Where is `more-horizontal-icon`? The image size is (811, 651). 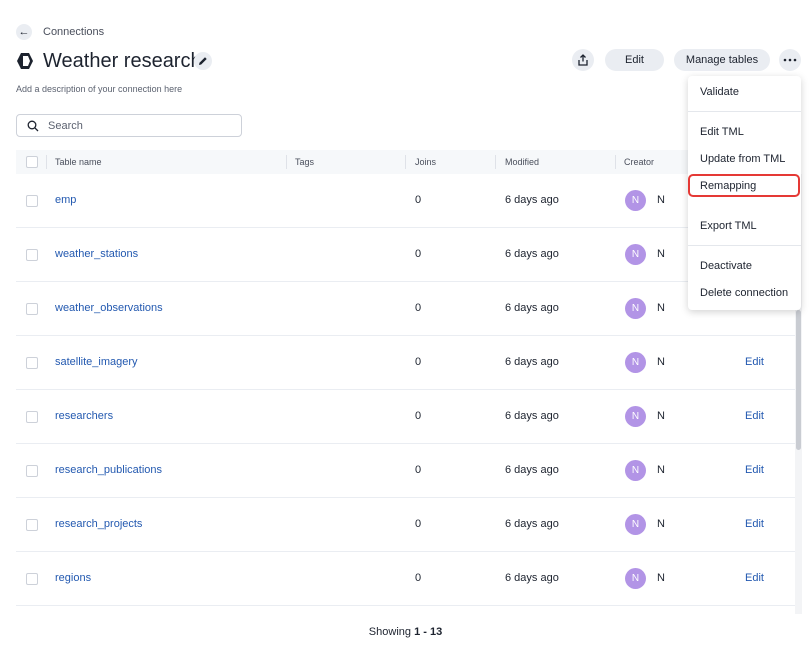
more-horizontal-icon is located at coordinates (790, 60).